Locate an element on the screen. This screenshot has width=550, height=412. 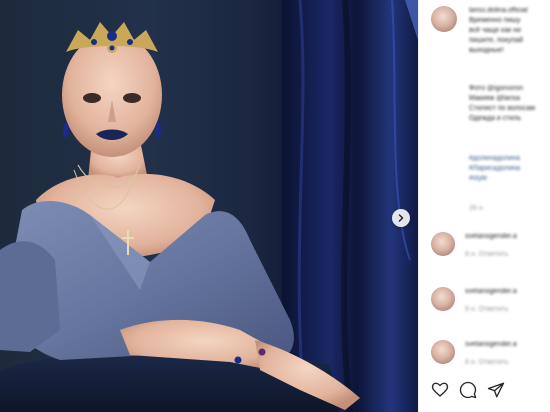
credits-line: Фото @igorvoron is located at coordinates (509, 89).